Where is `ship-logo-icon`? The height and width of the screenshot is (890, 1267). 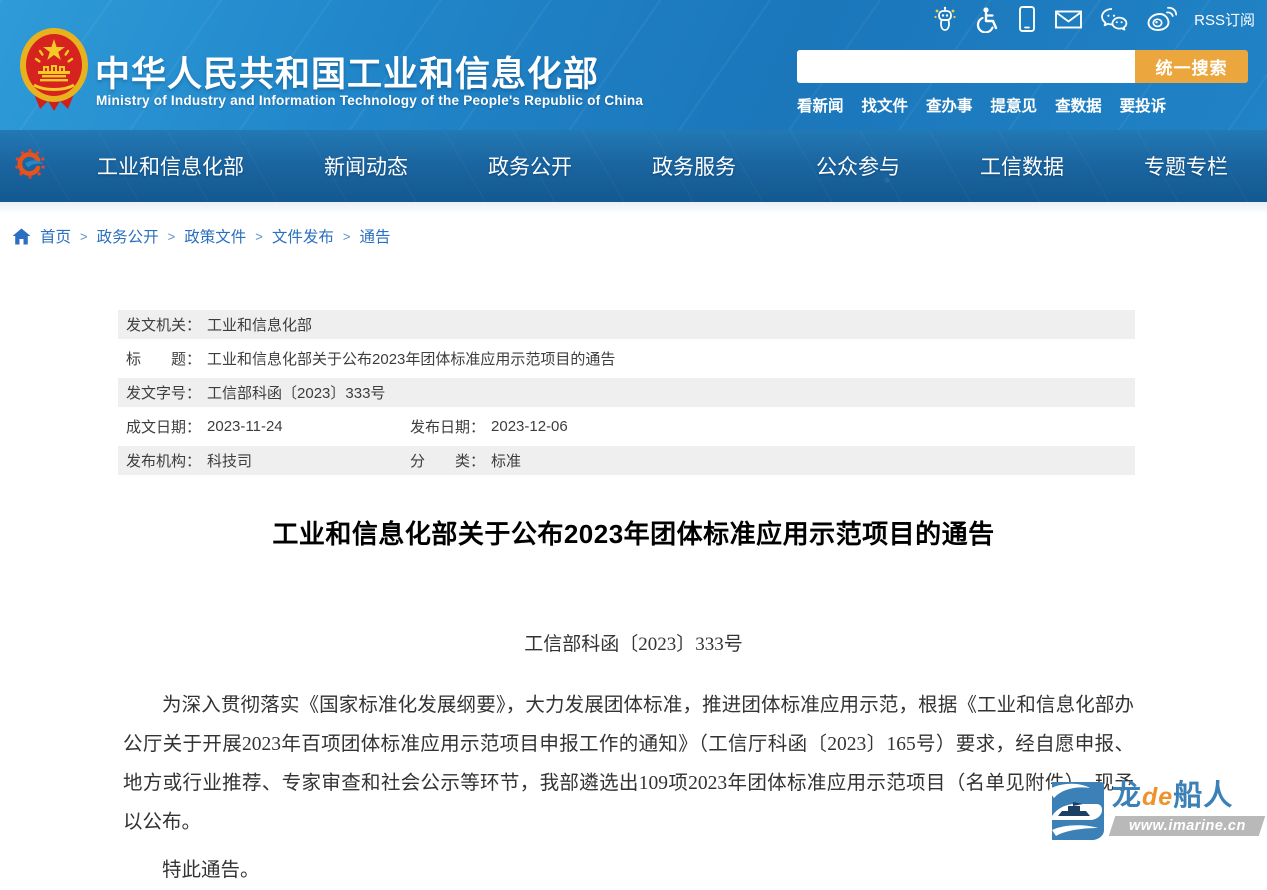 ship-logo-icon is located at coordinates (1076, 812).